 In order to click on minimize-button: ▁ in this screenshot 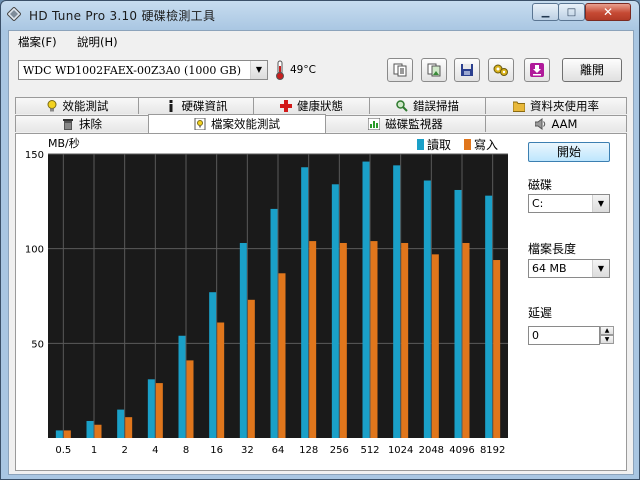, I will do `click(545, 12)`.